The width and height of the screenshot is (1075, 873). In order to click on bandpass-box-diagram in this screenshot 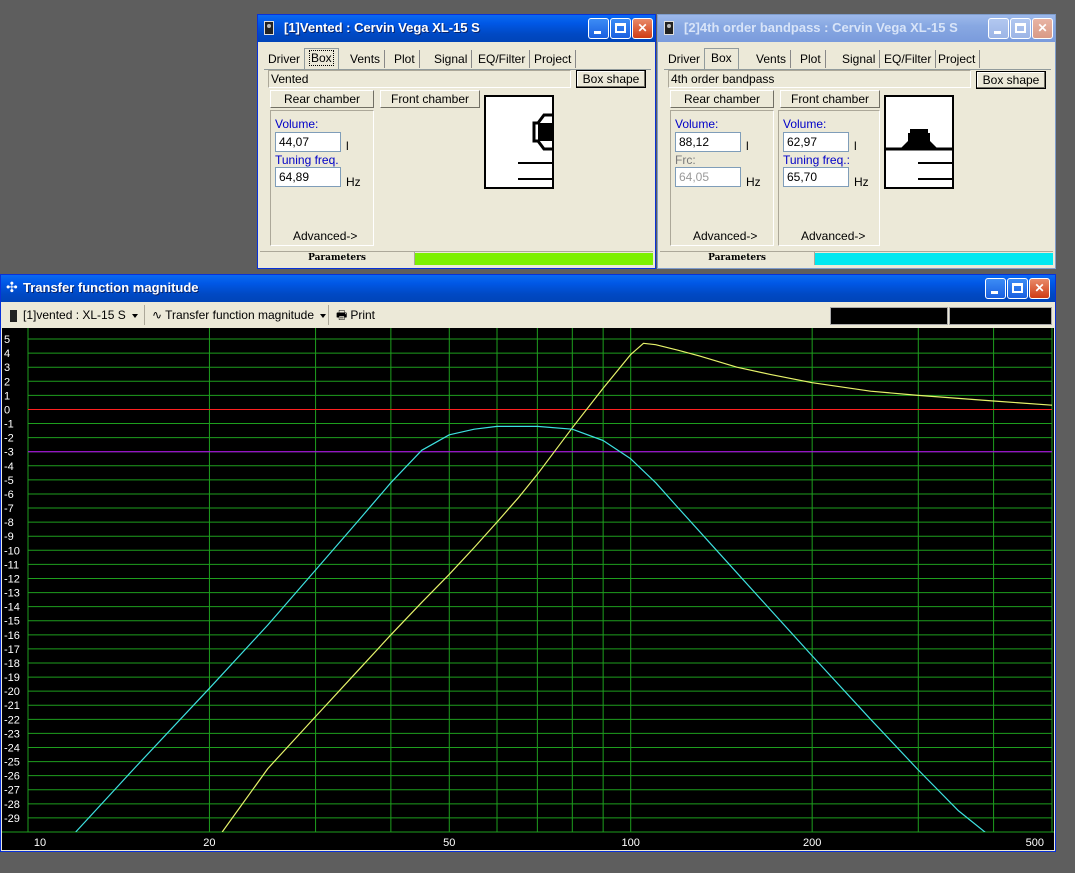, I will do `click(919, 142)`.